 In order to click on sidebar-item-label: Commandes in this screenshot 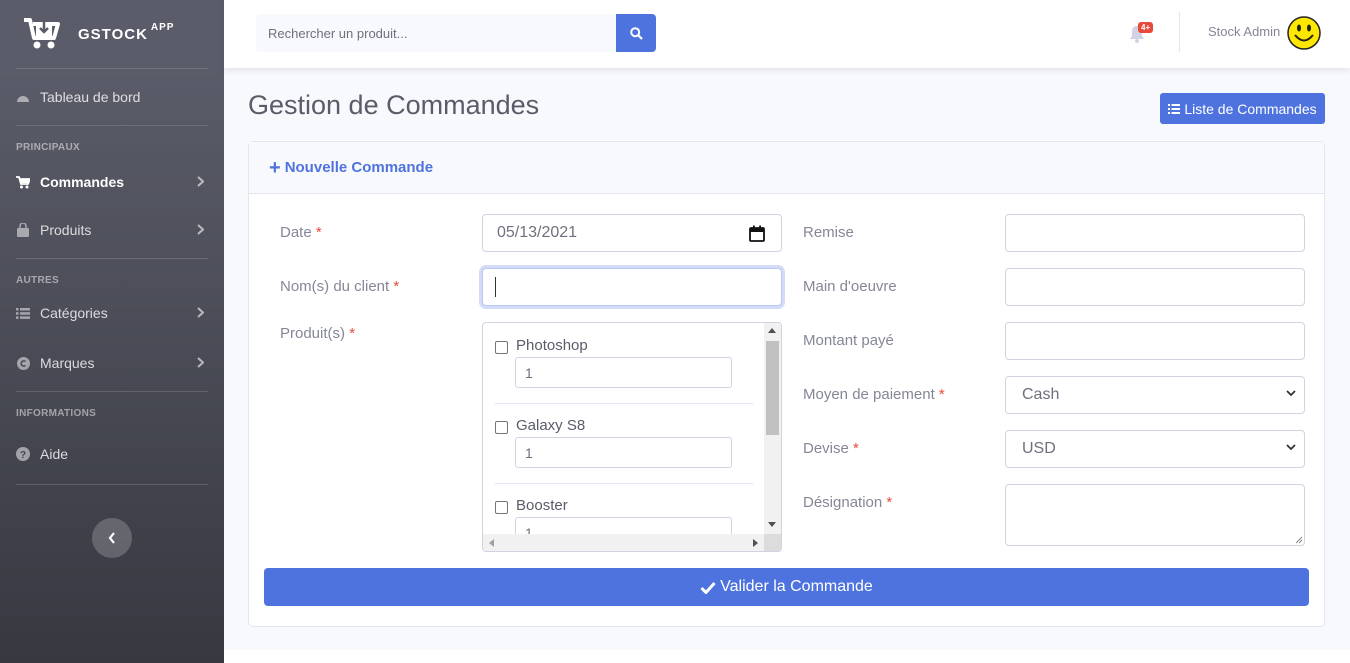, I will do `click(82, 182)`.